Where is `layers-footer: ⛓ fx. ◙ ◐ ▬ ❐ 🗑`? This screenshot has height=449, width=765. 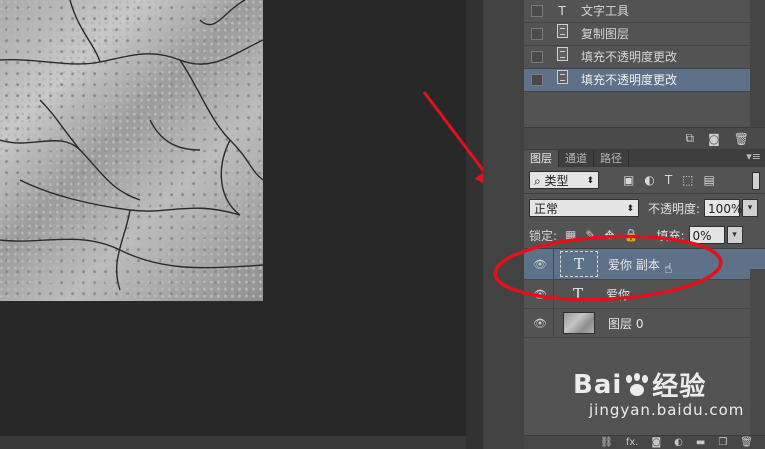 layers-footer: ⛓ fx. ◙ ◐ ▬ ❐ 🗑 is located at coordinates (644, 442).